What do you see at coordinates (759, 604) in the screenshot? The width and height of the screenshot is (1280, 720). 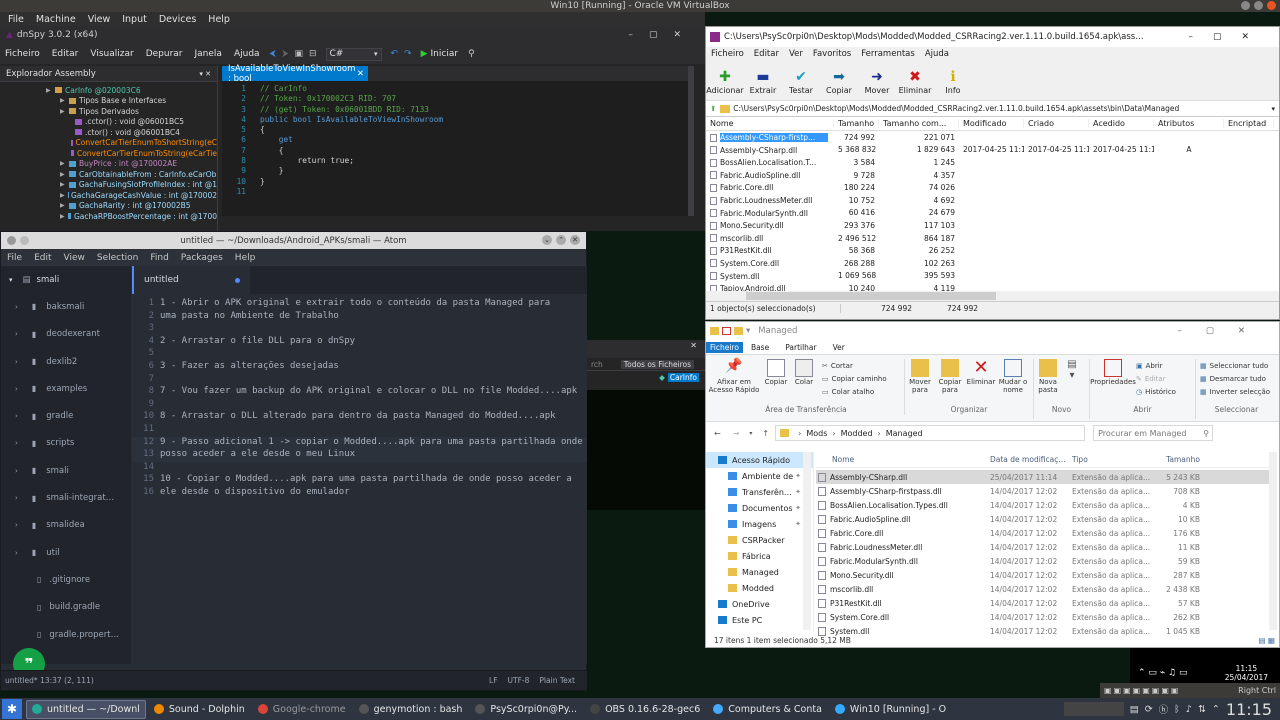 I see `nav-item: OneDrive` at bounding box center [759, 604].